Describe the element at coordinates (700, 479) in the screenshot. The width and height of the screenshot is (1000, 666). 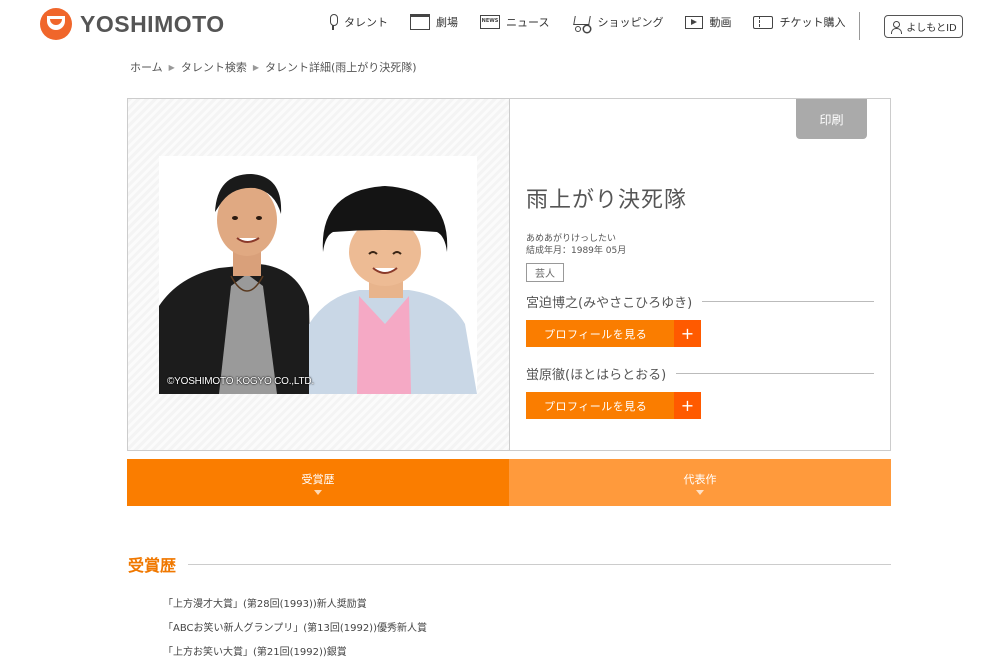
I see `tab-works-label: 代表作` at that location.